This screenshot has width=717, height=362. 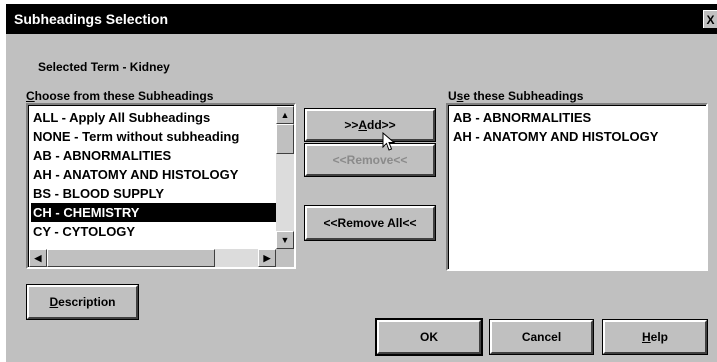 I want to click on use-list-item-ab: AB - ABNORMALITIES, so click(x=577, y=117).